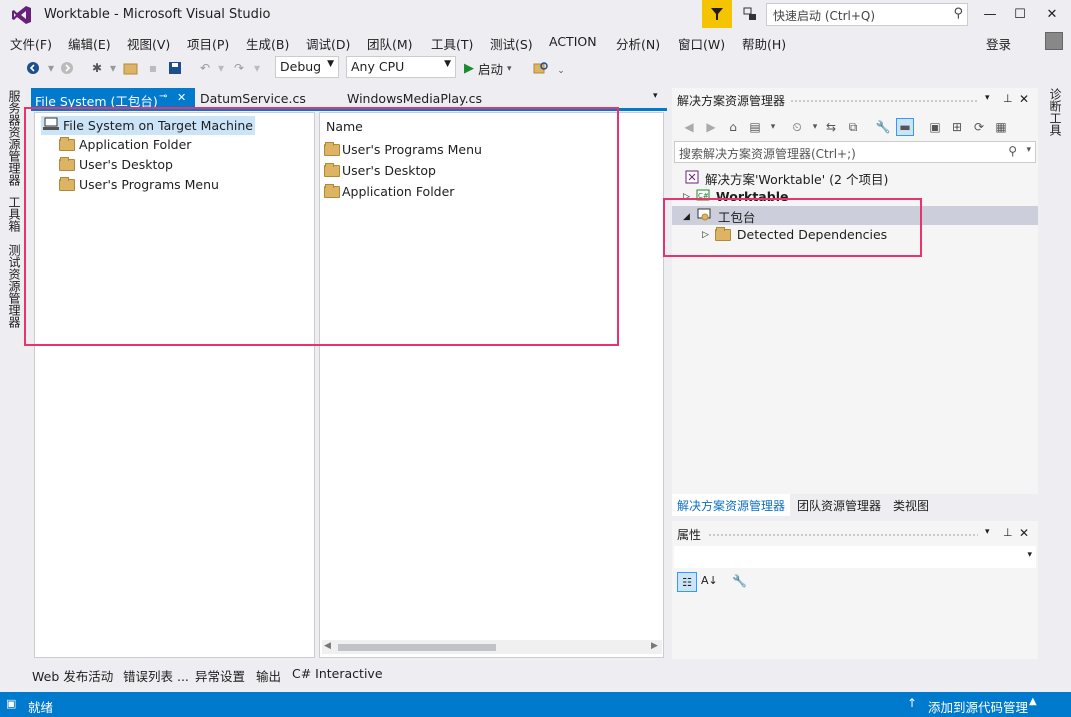 The image size is (1071, 717). What do you see at coordinates (638, 43) in the screenshot?
I see `menu-analyze: 分析(N)` at bounding box center [638, 43].